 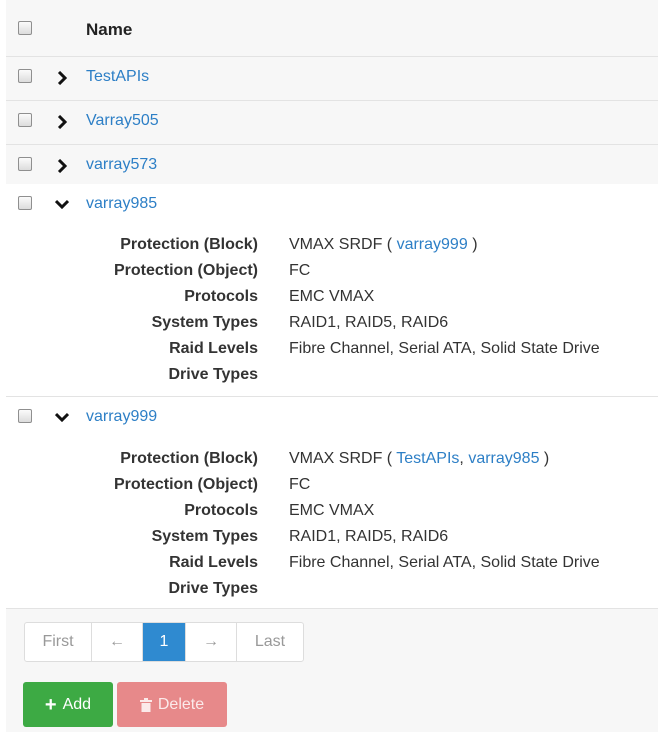 I want to click on protection-block-value: VMAX SRDF ( TestAPIs, varray985 ), so click(x=419, y=459).